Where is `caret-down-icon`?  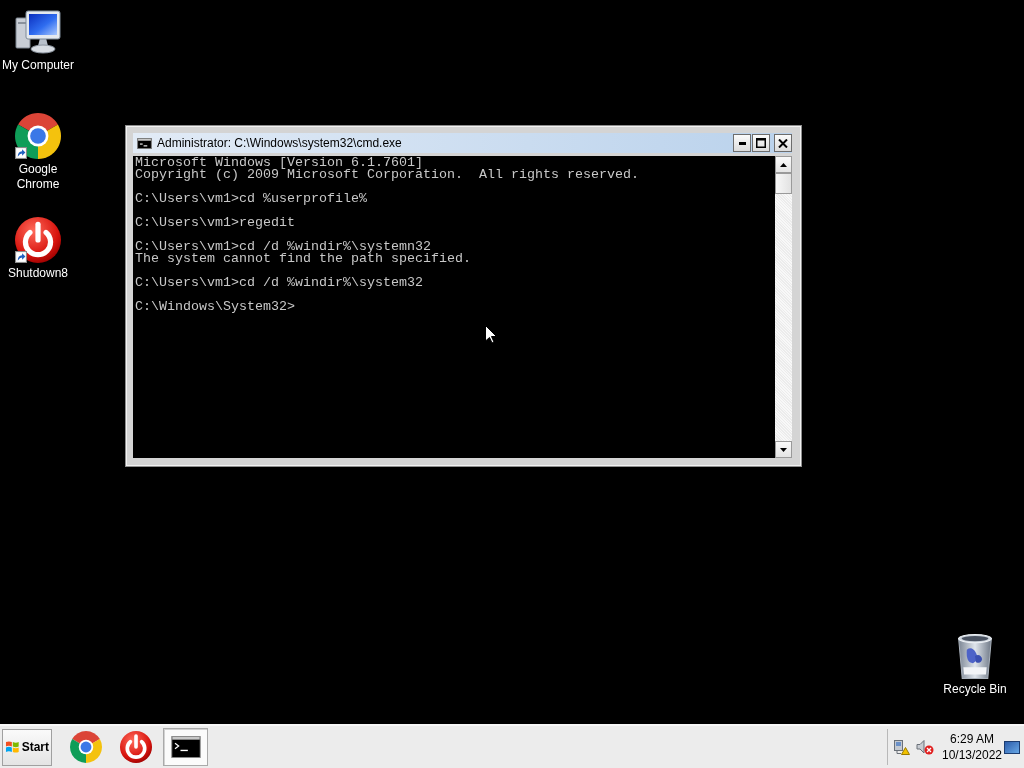 caret-down-icon is located at coordinates (783, 449).